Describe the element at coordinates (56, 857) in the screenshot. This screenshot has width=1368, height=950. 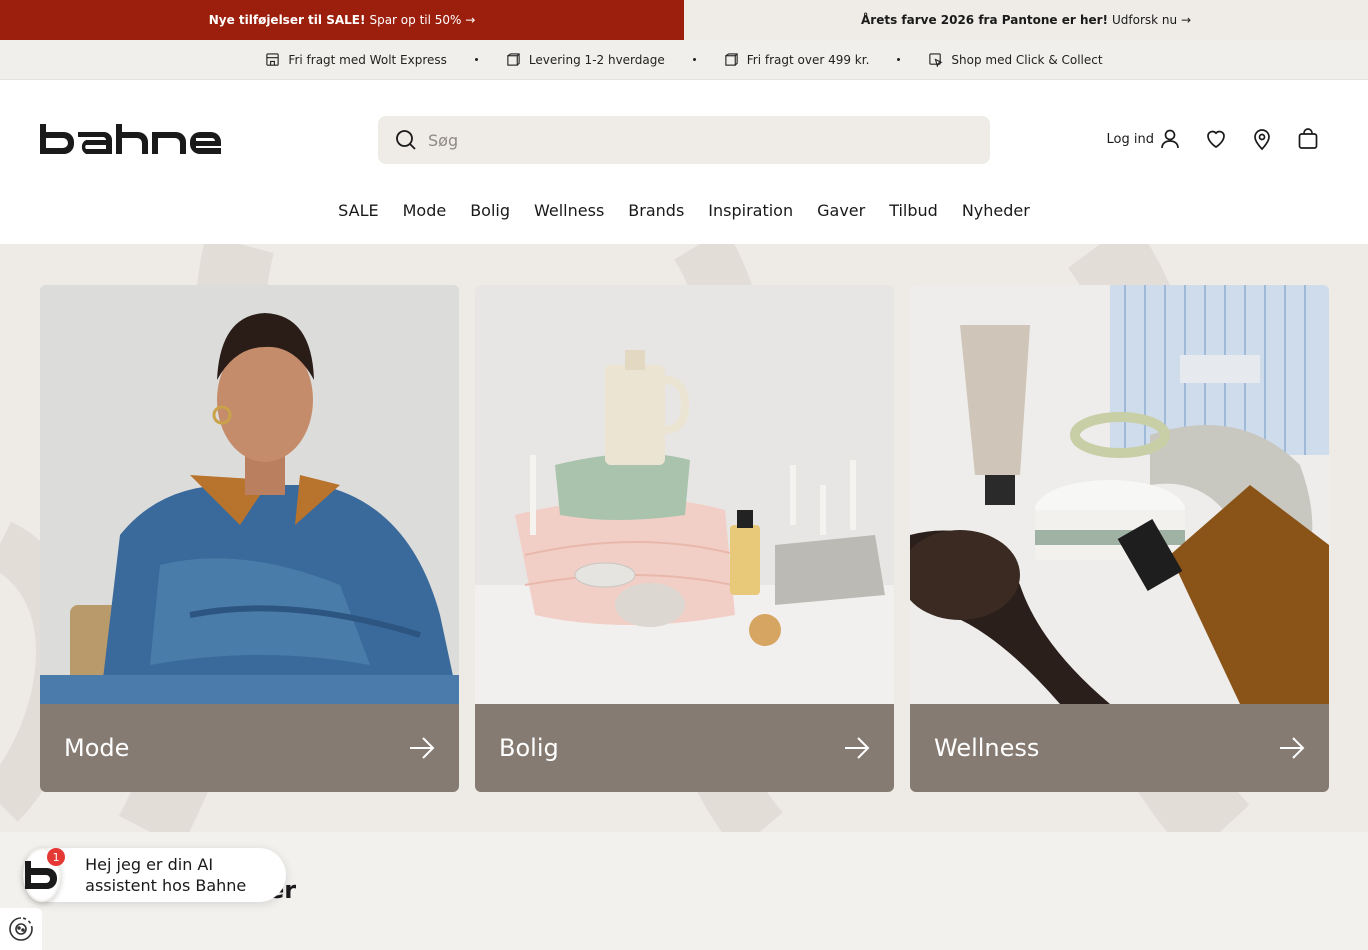
I see `notification-badge: 1` at that location.